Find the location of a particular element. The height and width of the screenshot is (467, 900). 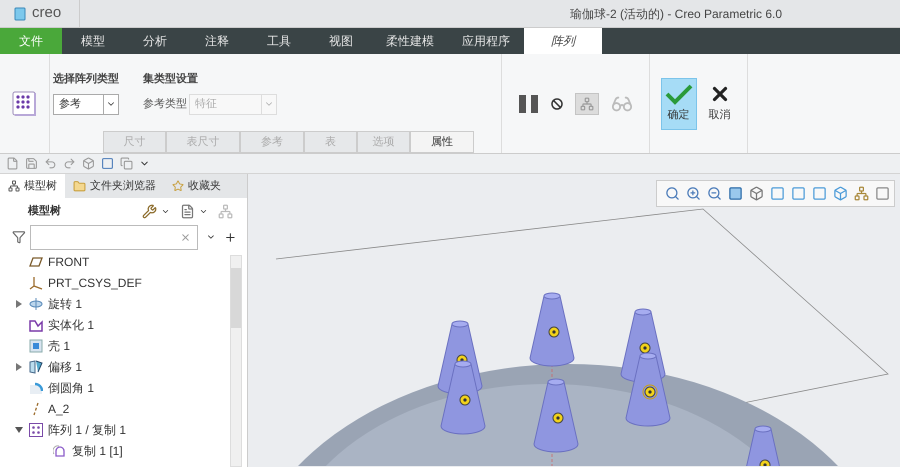

round-icon is located at coordinates (36, 387).